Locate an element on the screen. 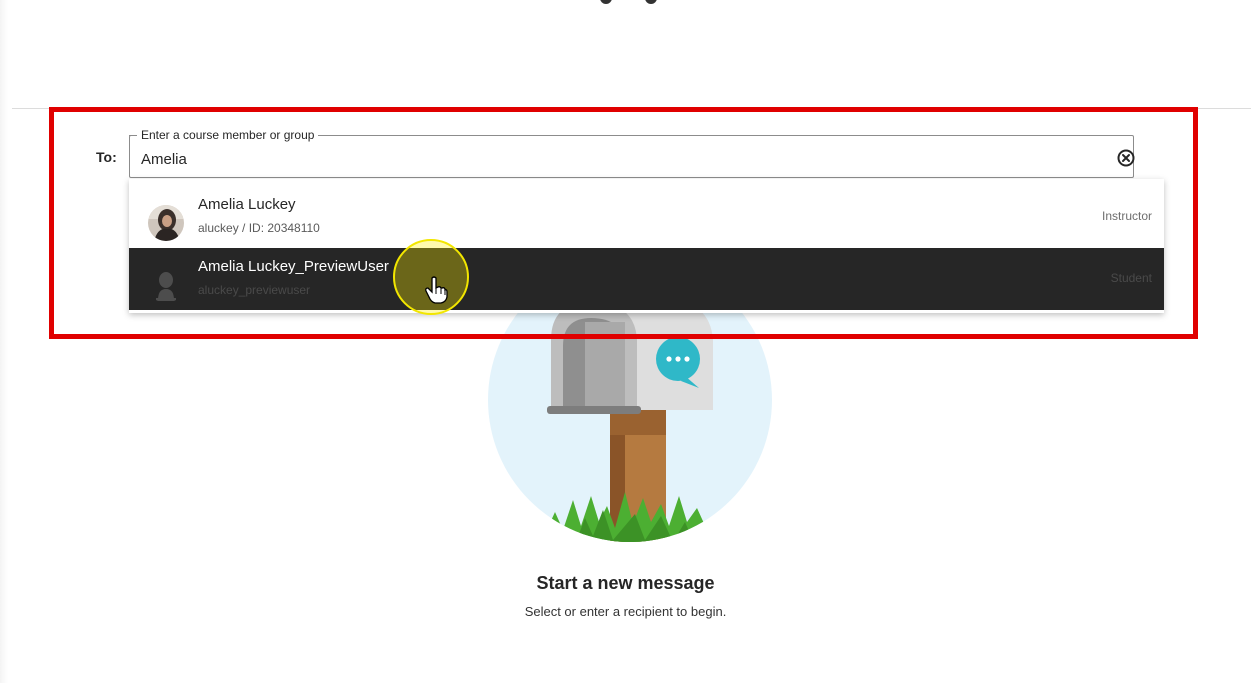 The height and width of the screenshot is (683, 1251). recipient-input is located at coordinates (616, 159).